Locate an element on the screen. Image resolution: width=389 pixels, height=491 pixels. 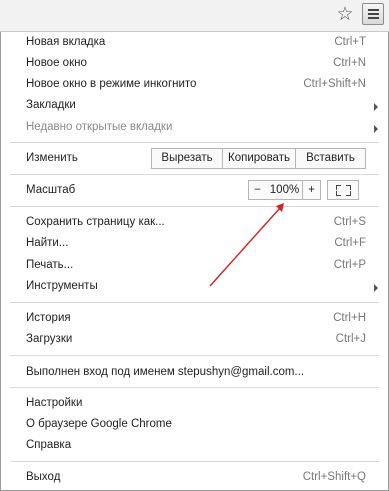
menu-item-print: Печать... Ctrl+P is located at coordinates (194, 265).